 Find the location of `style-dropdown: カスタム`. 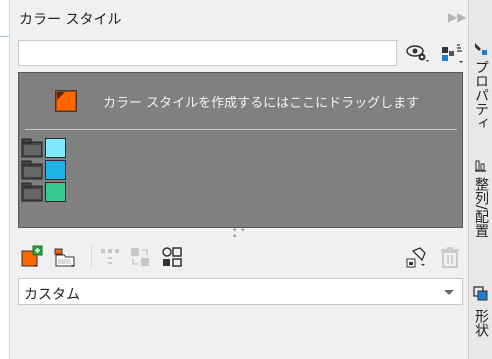

style-dropdown: カスタム is located at coordinates (240, 291).